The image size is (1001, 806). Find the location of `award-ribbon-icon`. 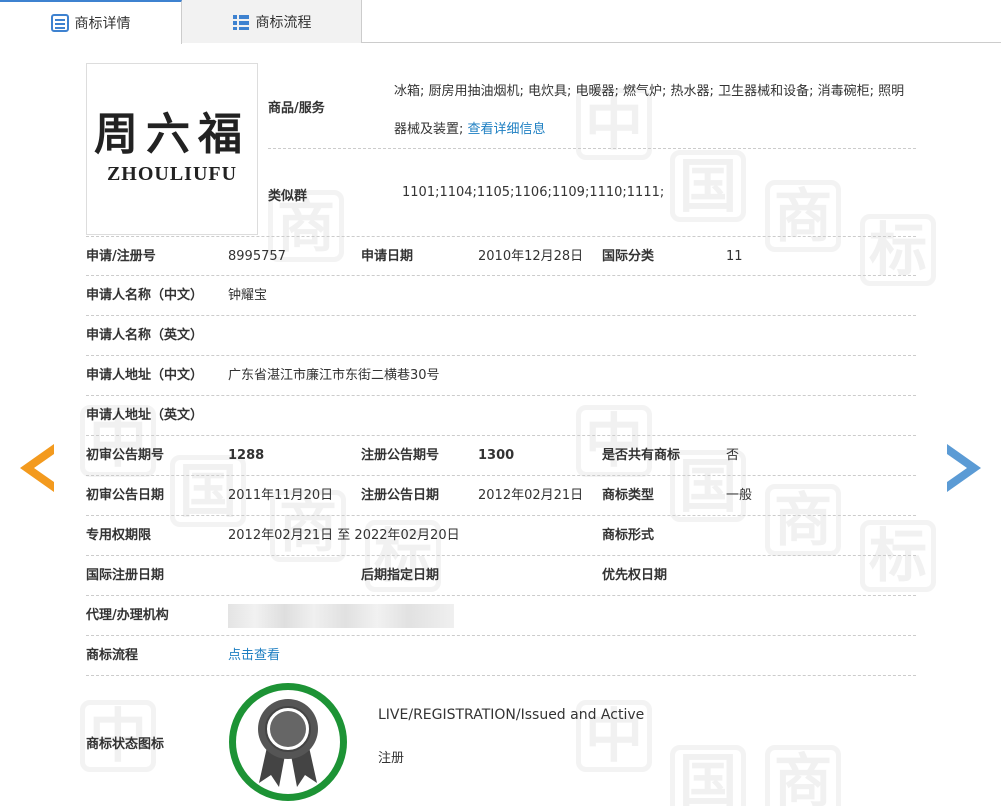

award-ribbon-icon is located at coordinates (288, 743).